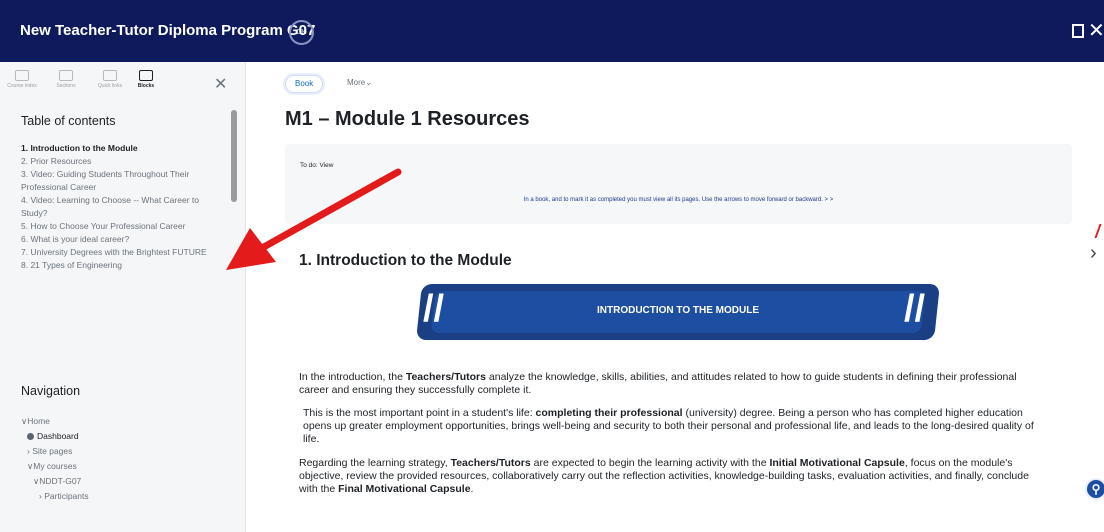  What do you see at coordinates (352, 377) in the screenshot?
I see `text: In the introduction, the` at bounding box center [352, 377].